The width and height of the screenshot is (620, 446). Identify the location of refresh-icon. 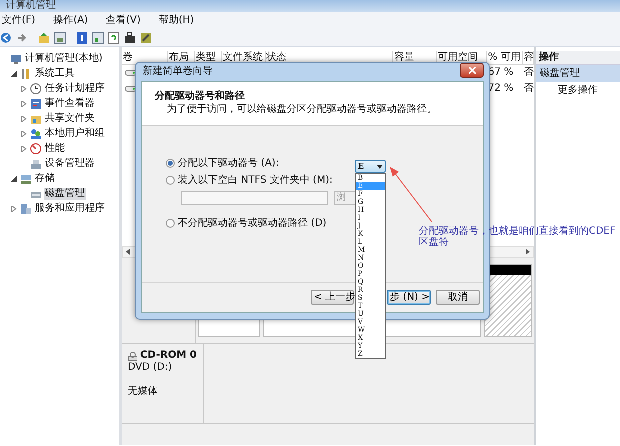
(114, 38).